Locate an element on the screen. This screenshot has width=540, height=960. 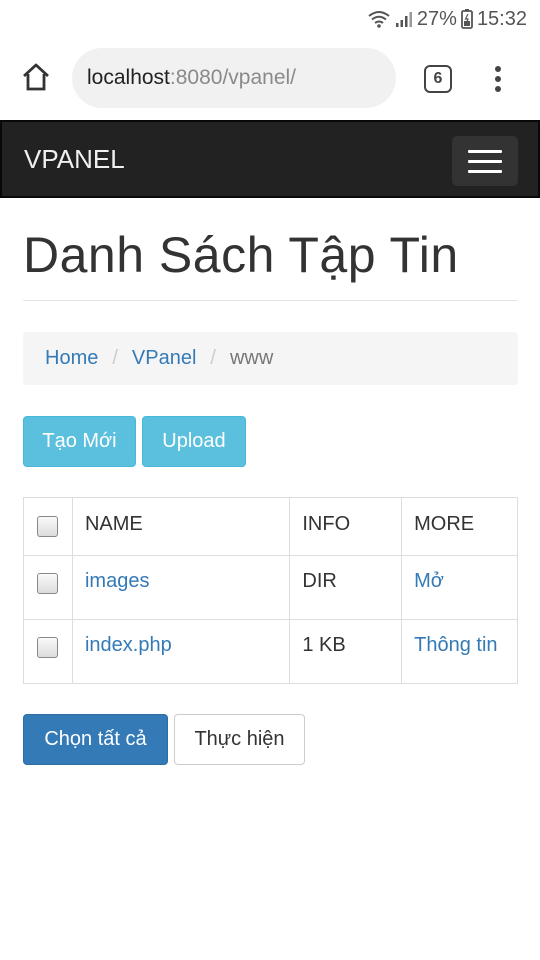
upload-button: Upload is located at coordinates (194, 441).